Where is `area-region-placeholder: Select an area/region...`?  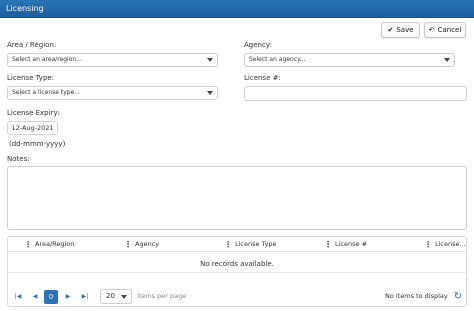 area-region-placeholder: Select an area/region... is located at coordinates (47, 59).